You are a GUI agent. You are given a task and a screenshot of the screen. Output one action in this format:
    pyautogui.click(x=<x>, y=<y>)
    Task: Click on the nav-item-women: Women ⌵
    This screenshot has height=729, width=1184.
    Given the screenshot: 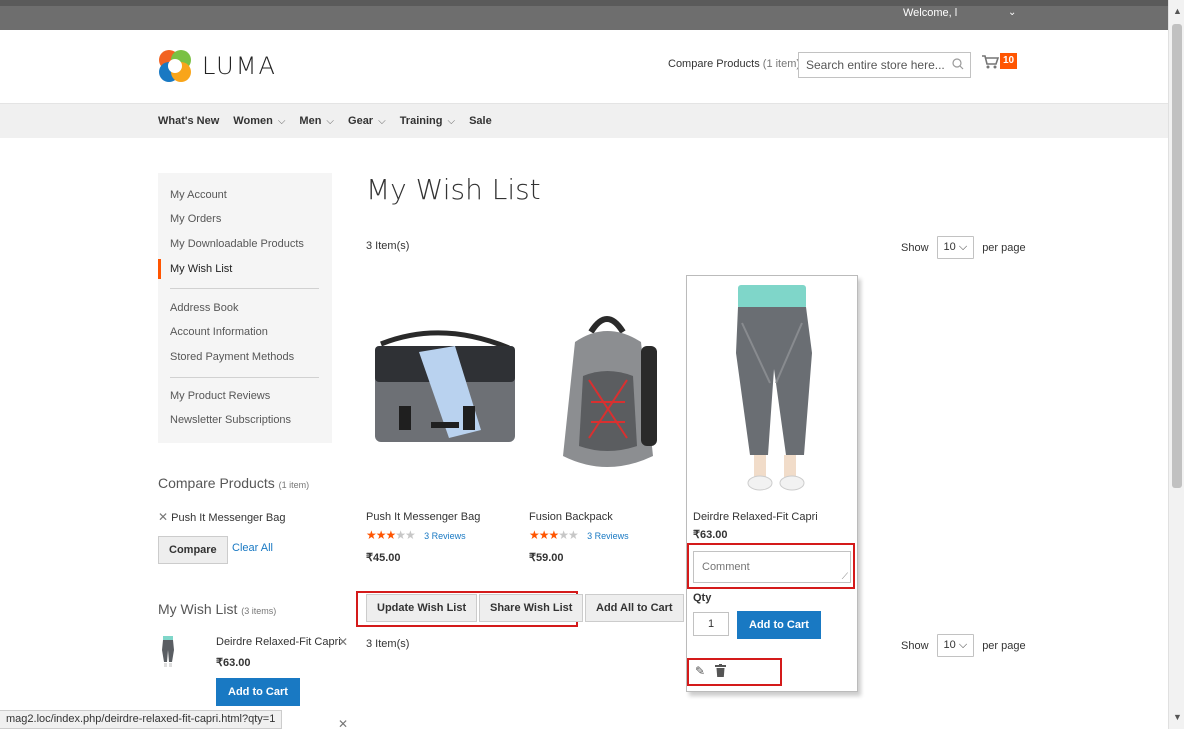 What is the action you would take?
    pyautogui.click(x=259, y=121)
    